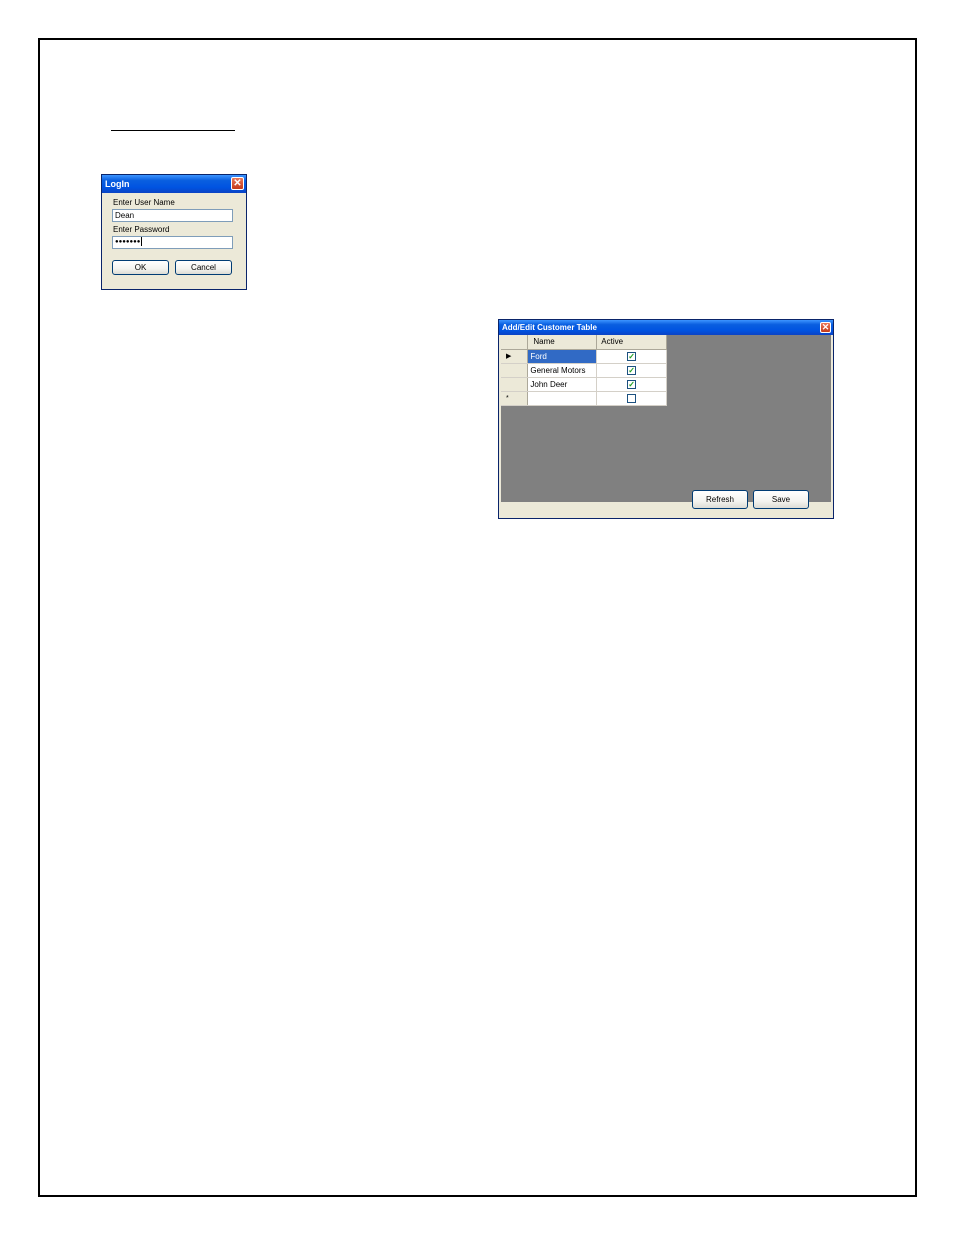 Image resolution: width=954 pixels, height=1235 pixels. Describe the element at coordinates (562, 342) in the screenshot. I see `column-header-name: Name` at that location.